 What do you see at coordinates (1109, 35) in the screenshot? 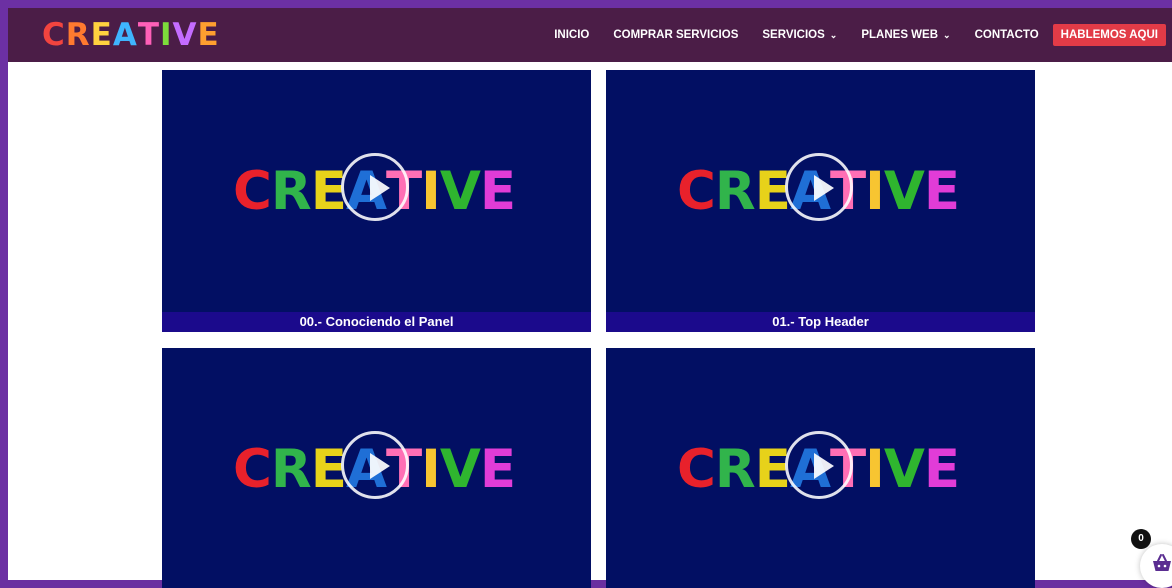
I see `hablemos-aqui-button: HABLEMOS AQUI` at bounding box center [1109, 35].